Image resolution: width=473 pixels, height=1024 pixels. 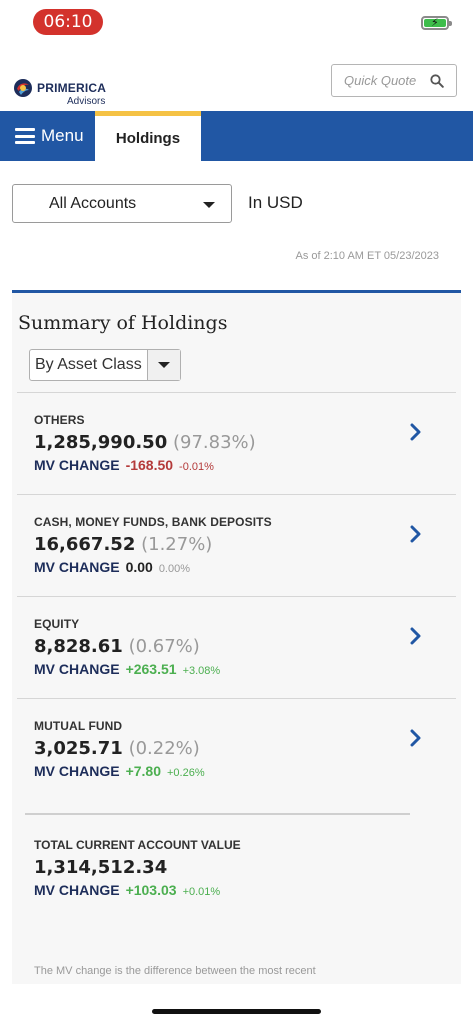 I want to click on holding-value-line: 16,667.52 (1.27%), so click(x=123, y=544).